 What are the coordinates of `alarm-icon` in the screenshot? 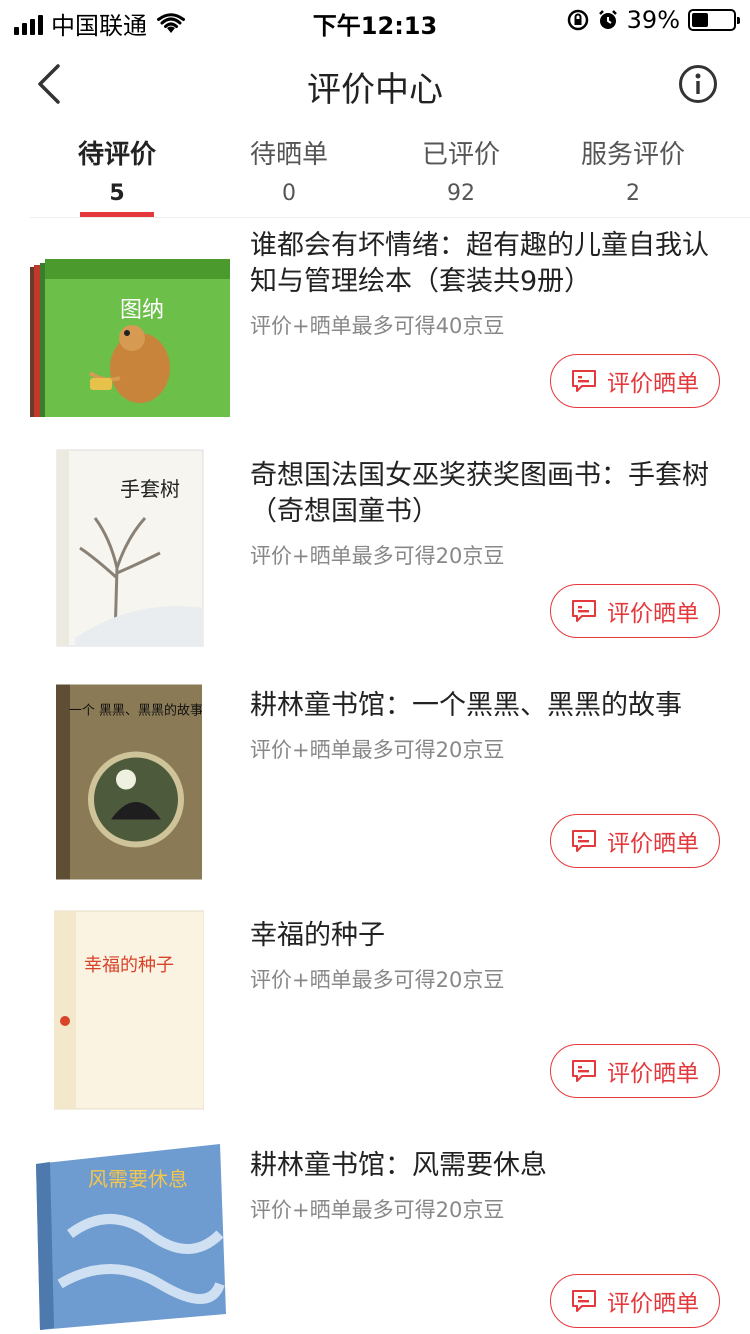 It's located at (607, 19).